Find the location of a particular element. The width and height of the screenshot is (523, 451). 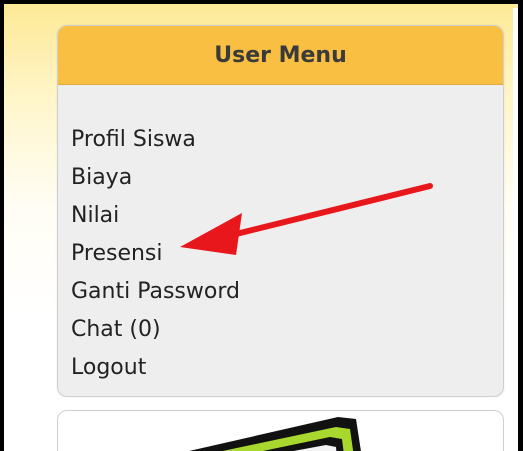

secondary-panel is located at coordinates (280, 430).